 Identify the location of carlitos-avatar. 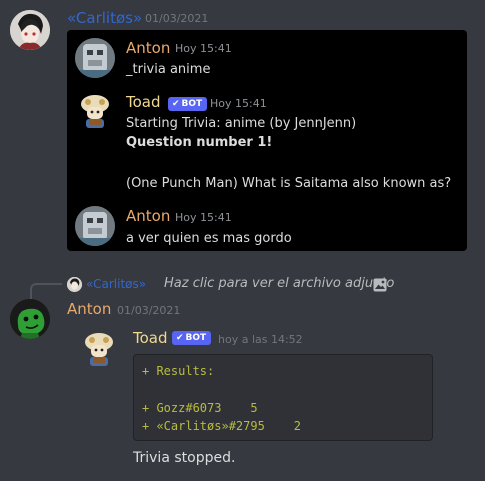
(30, 30).